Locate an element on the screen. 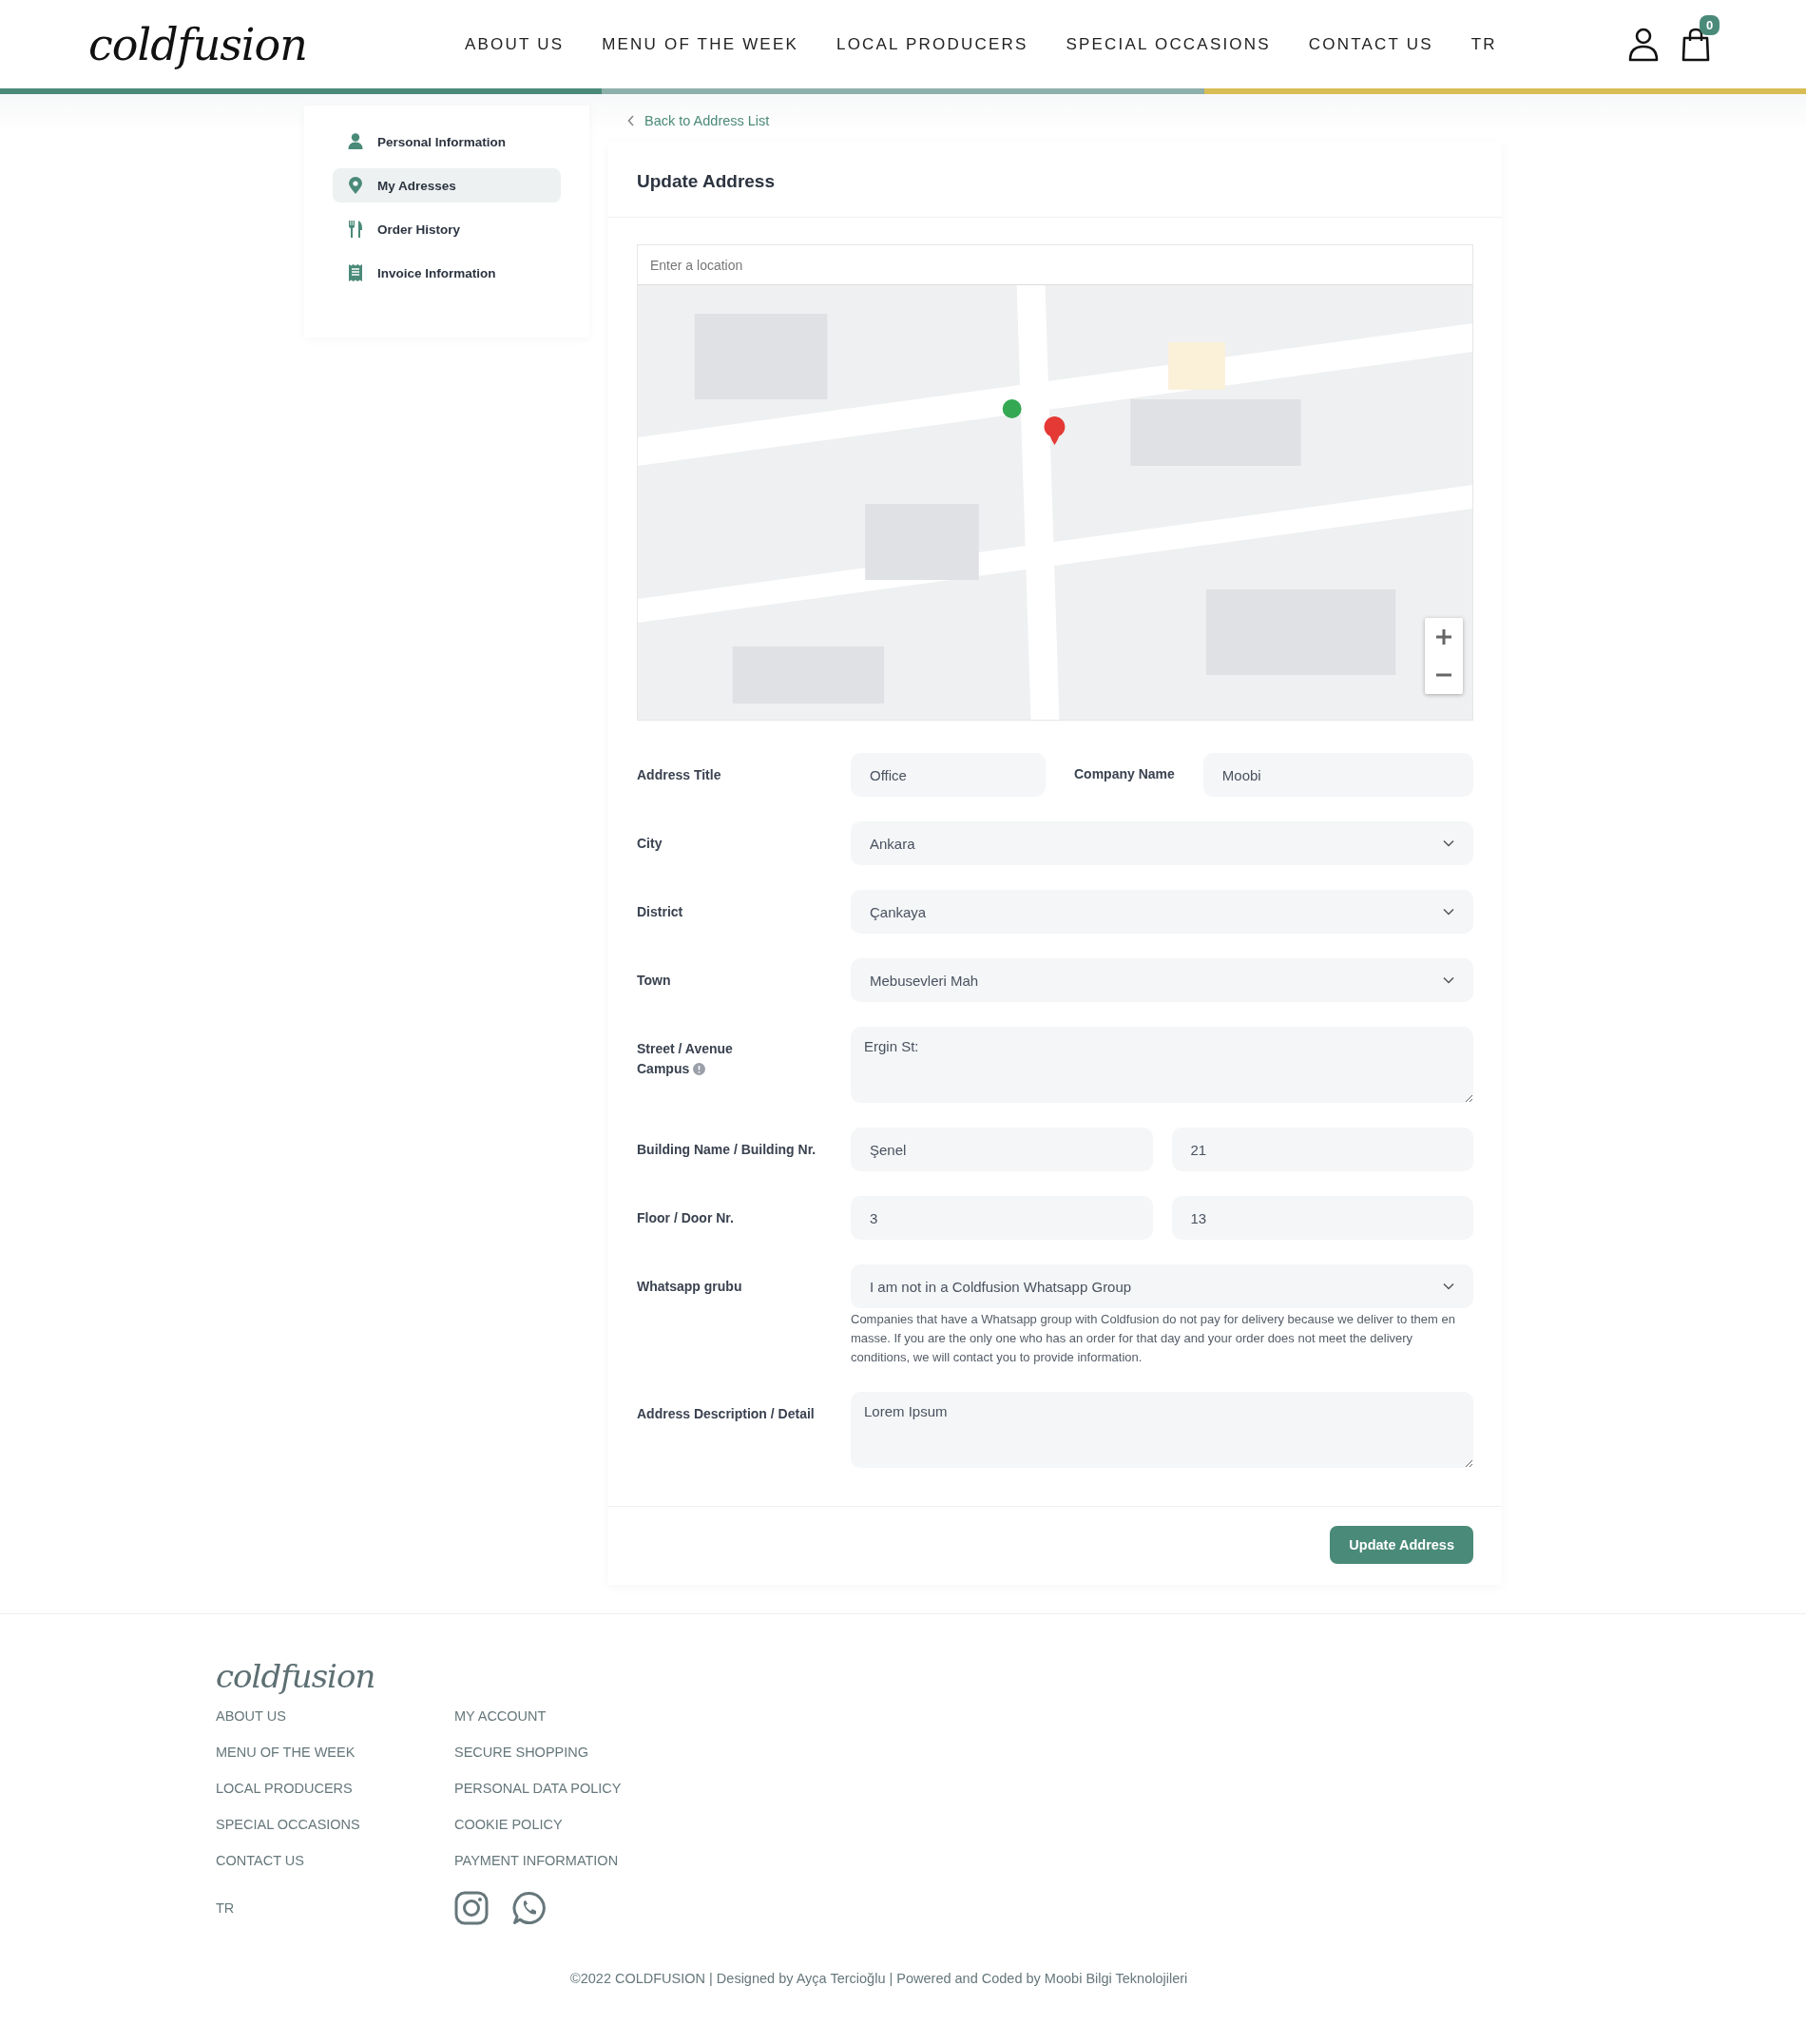  footer-link: PERSONAL DATA POLICY is located at coordinates (573, 1789).